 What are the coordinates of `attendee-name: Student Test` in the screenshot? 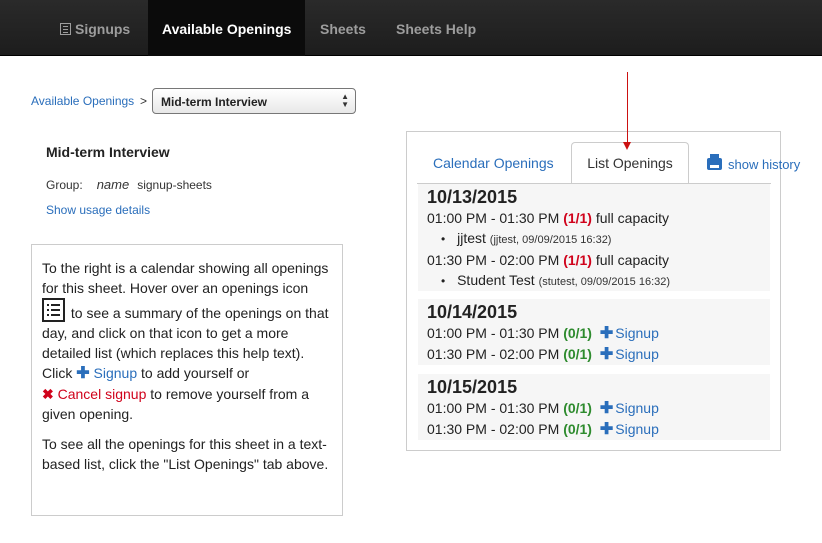 It's located at (496, 280).